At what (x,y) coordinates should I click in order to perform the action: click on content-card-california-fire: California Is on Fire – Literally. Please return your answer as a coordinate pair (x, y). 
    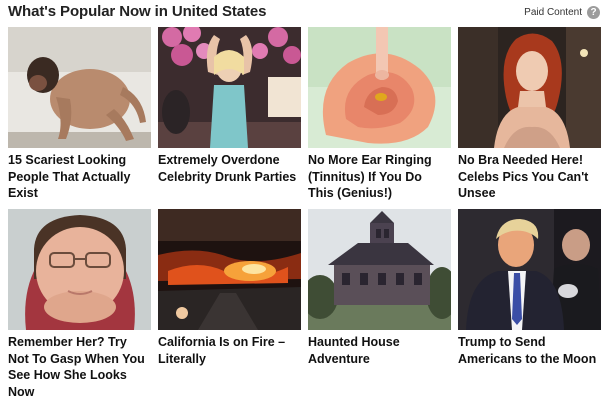
    Looking at the image, I should click on (229, 288).